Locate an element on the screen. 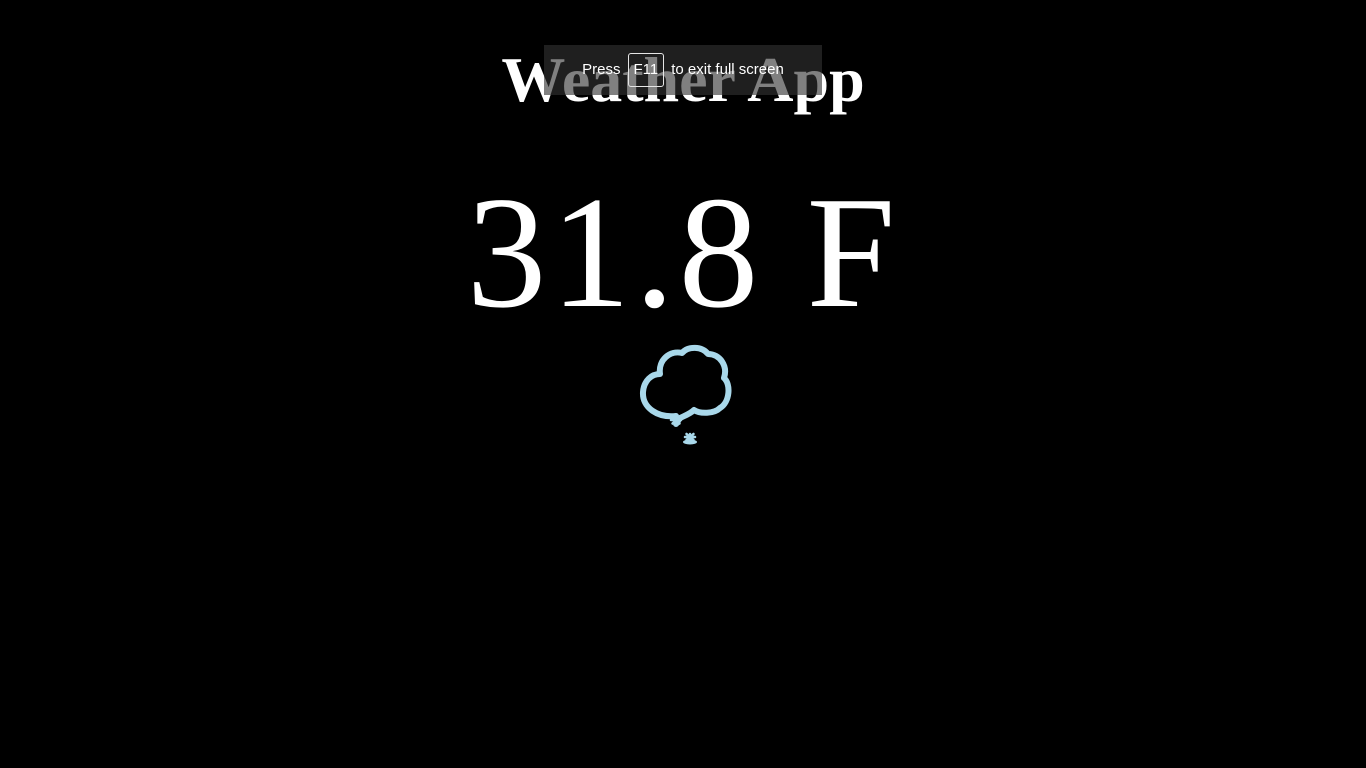 The width and height of the screenshot is (1366, 768). cloud-snow-icon is located at coordinates (686, 394).